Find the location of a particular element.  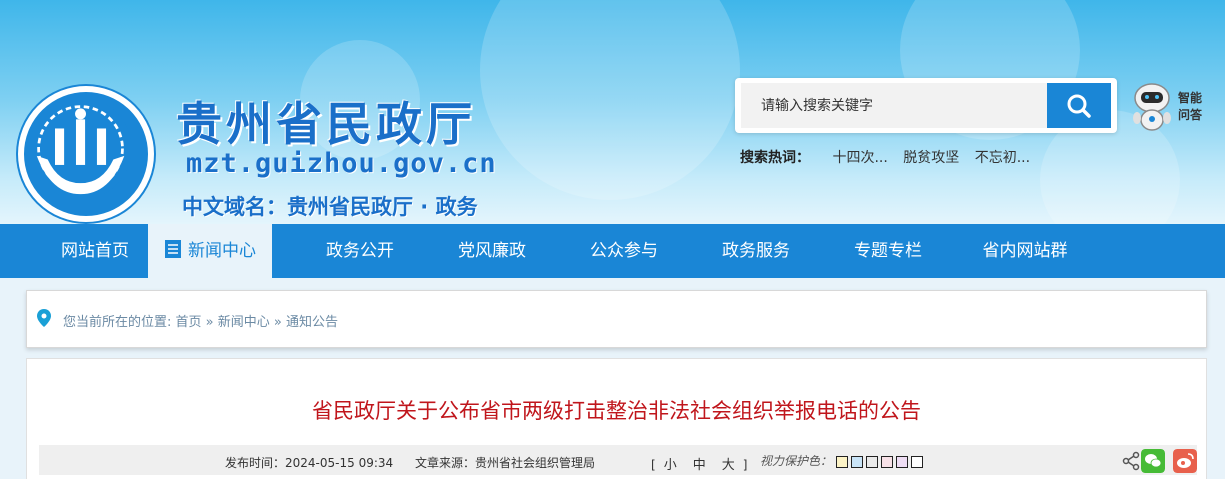

source-label: 文章来源： is located at coordinates (445, 463).